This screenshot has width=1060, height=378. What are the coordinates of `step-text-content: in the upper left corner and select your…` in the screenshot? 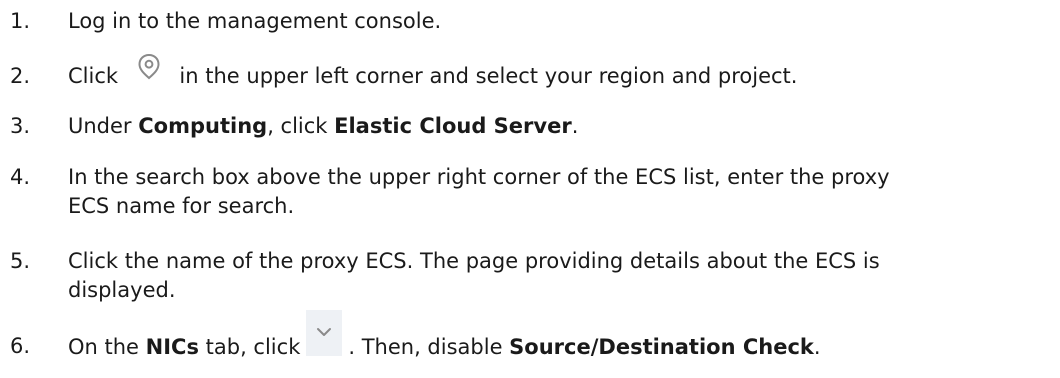 It's located at (488, 76).